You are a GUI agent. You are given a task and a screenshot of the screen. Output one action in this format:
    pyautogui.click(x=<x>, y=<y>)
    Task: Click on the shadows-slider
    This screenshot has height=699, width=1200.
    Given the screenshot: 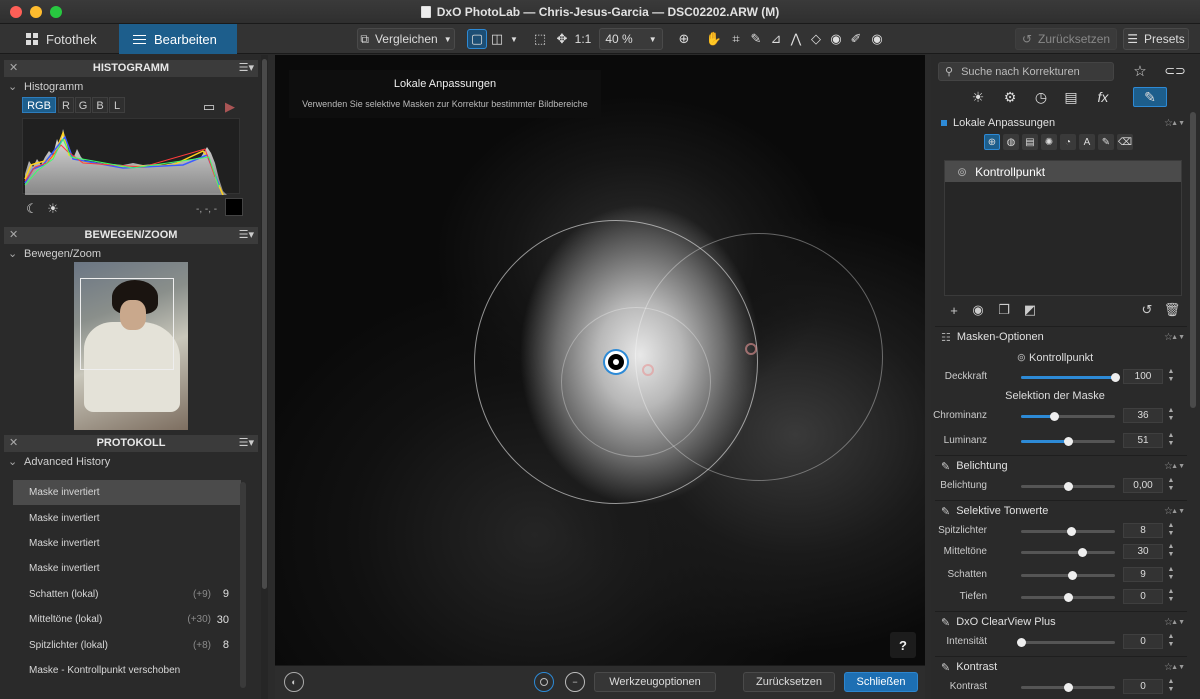 What is the action you would take?
    pyautogui.click(x=1068, y=575)
    